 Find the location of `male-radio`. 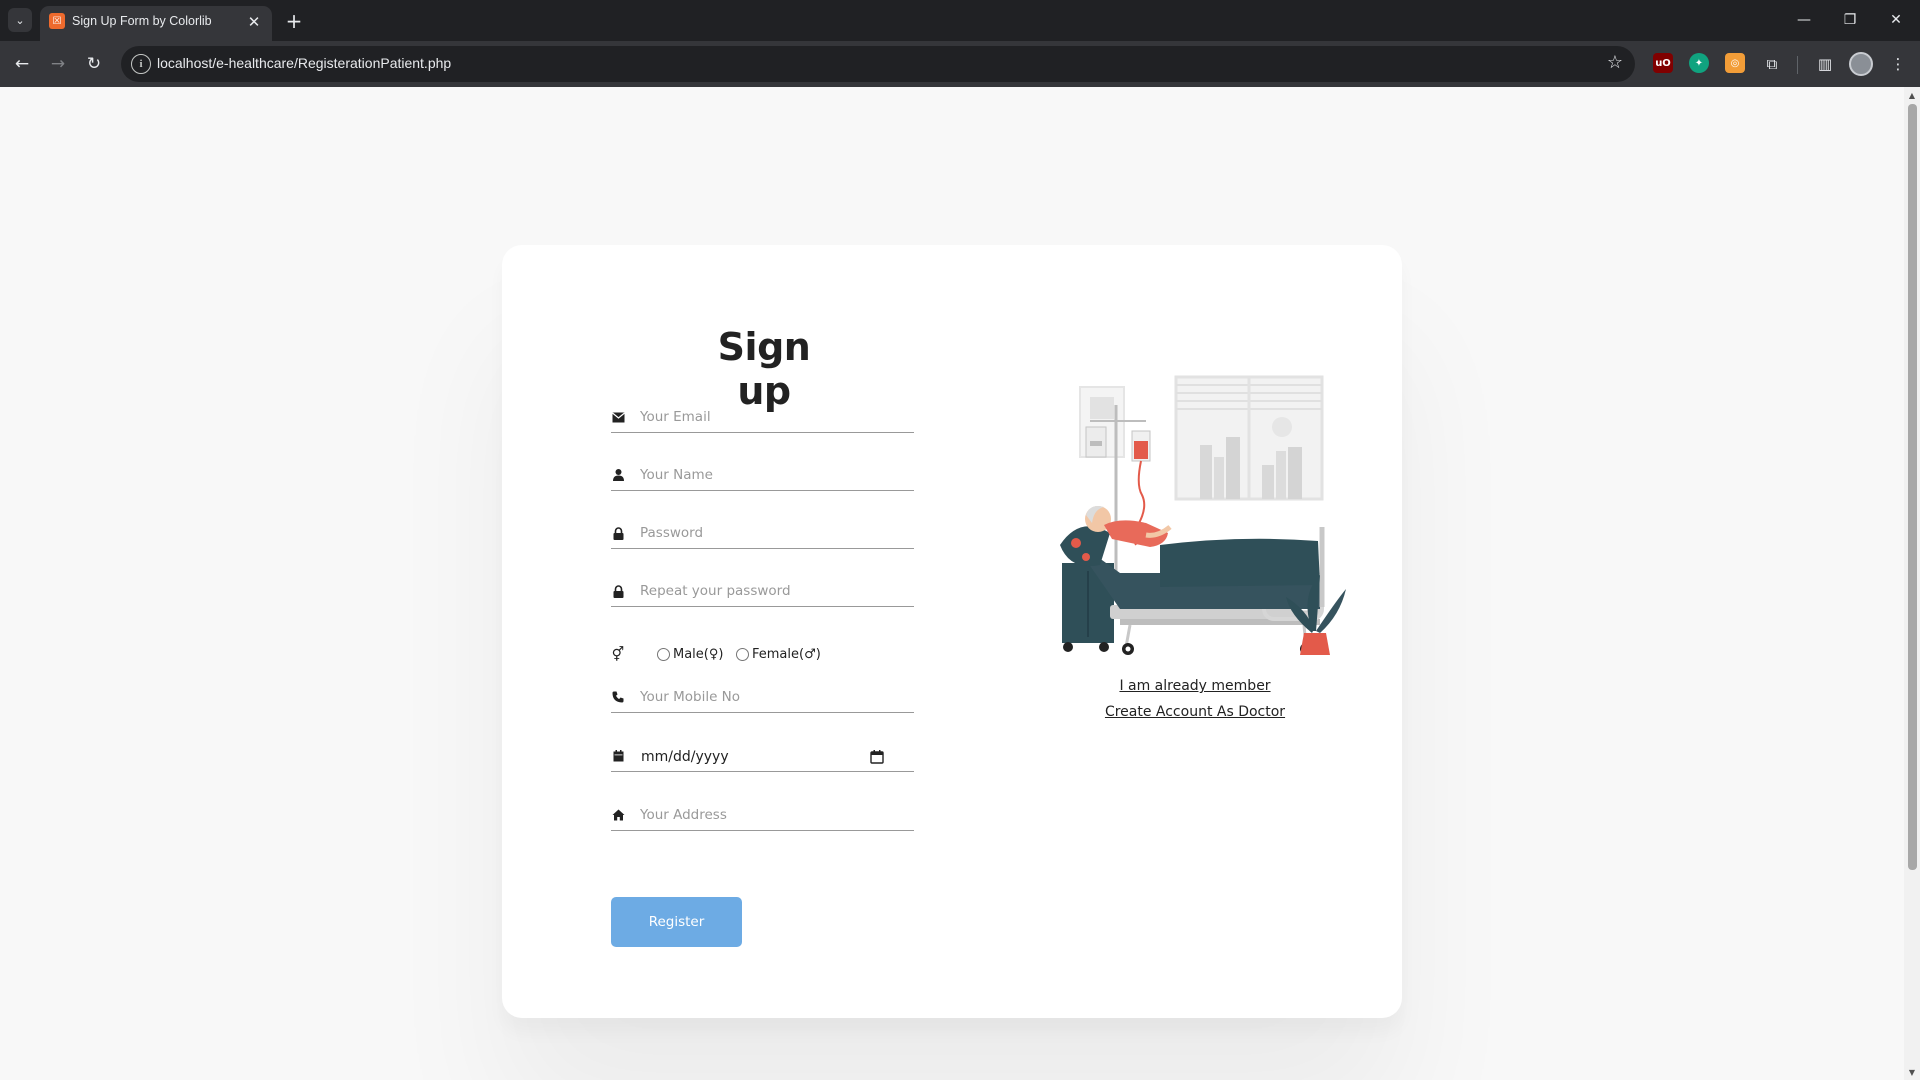

male-radio is located at coordinates (663, 654).